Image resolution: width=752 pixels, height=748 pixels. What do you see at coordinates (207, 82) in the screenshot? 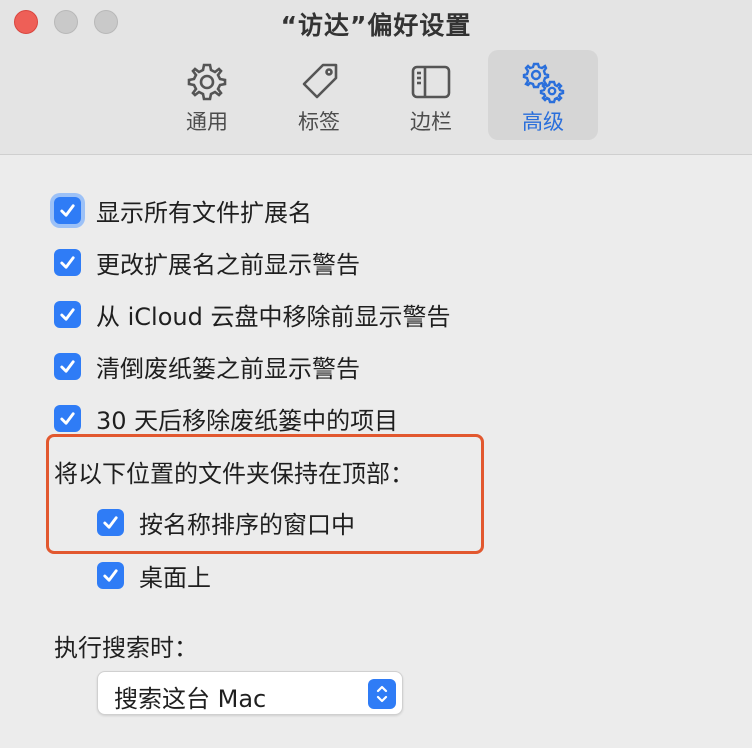
I see `gear-icon` at bounding box center [207, 82].